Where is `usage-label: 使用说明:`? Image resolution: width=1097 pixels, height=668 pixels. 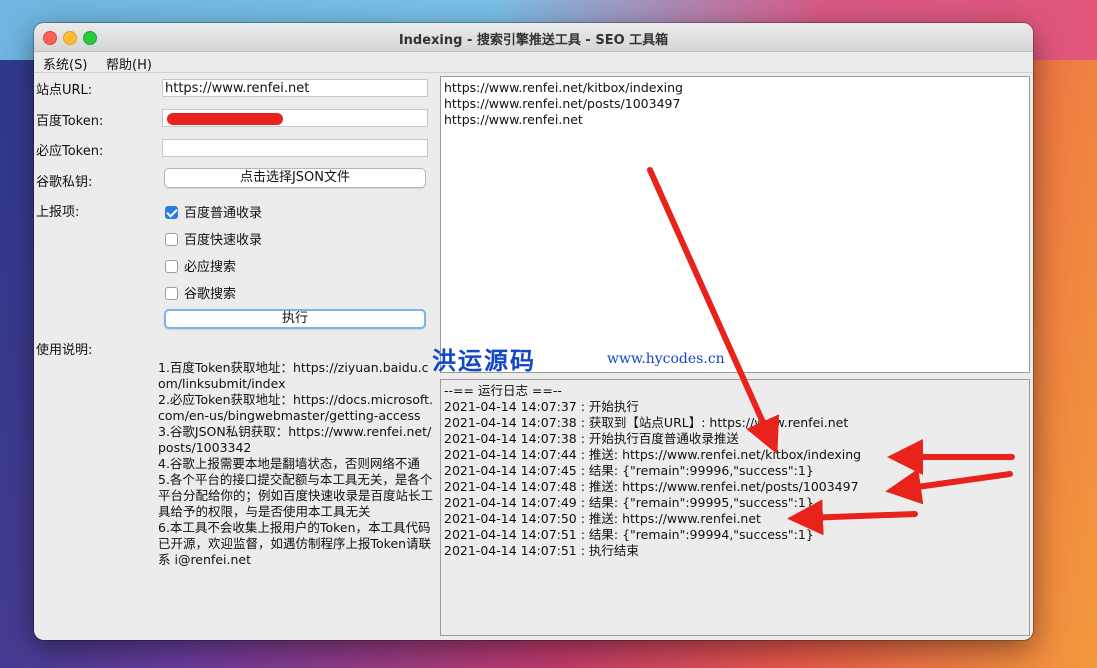 usage-label: 使用说明: is located at coordinates (64, 350).